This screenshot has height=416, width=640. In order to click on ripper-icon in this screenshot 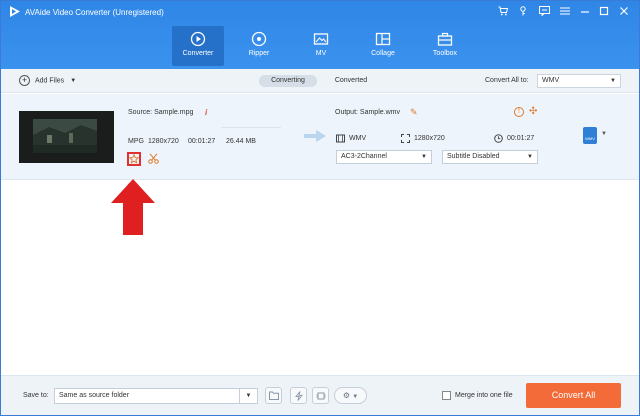, I will do `click(259, 39)`.